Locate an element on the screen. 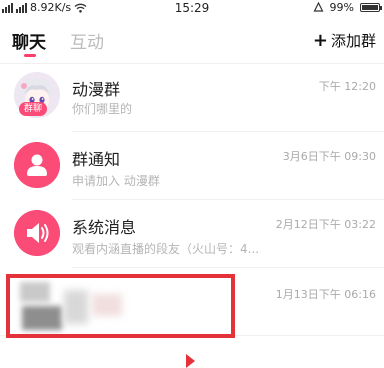 Image resolution: width=384 pixels, height=368 pixels. alarm-icon is located at coordinates (318, 7).